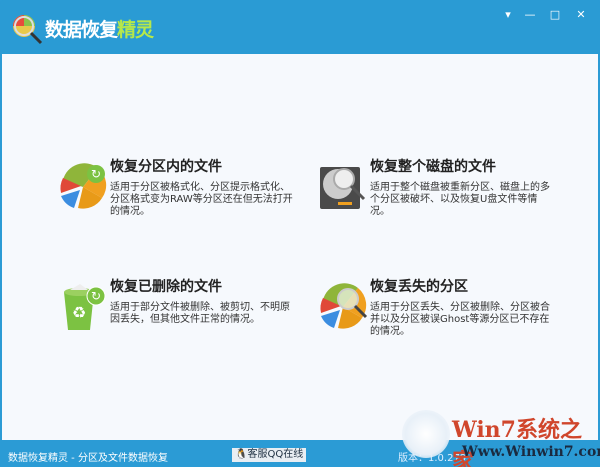 The image size is (600, 467). I want to click on menu-button: ▾, so click(508, 14).